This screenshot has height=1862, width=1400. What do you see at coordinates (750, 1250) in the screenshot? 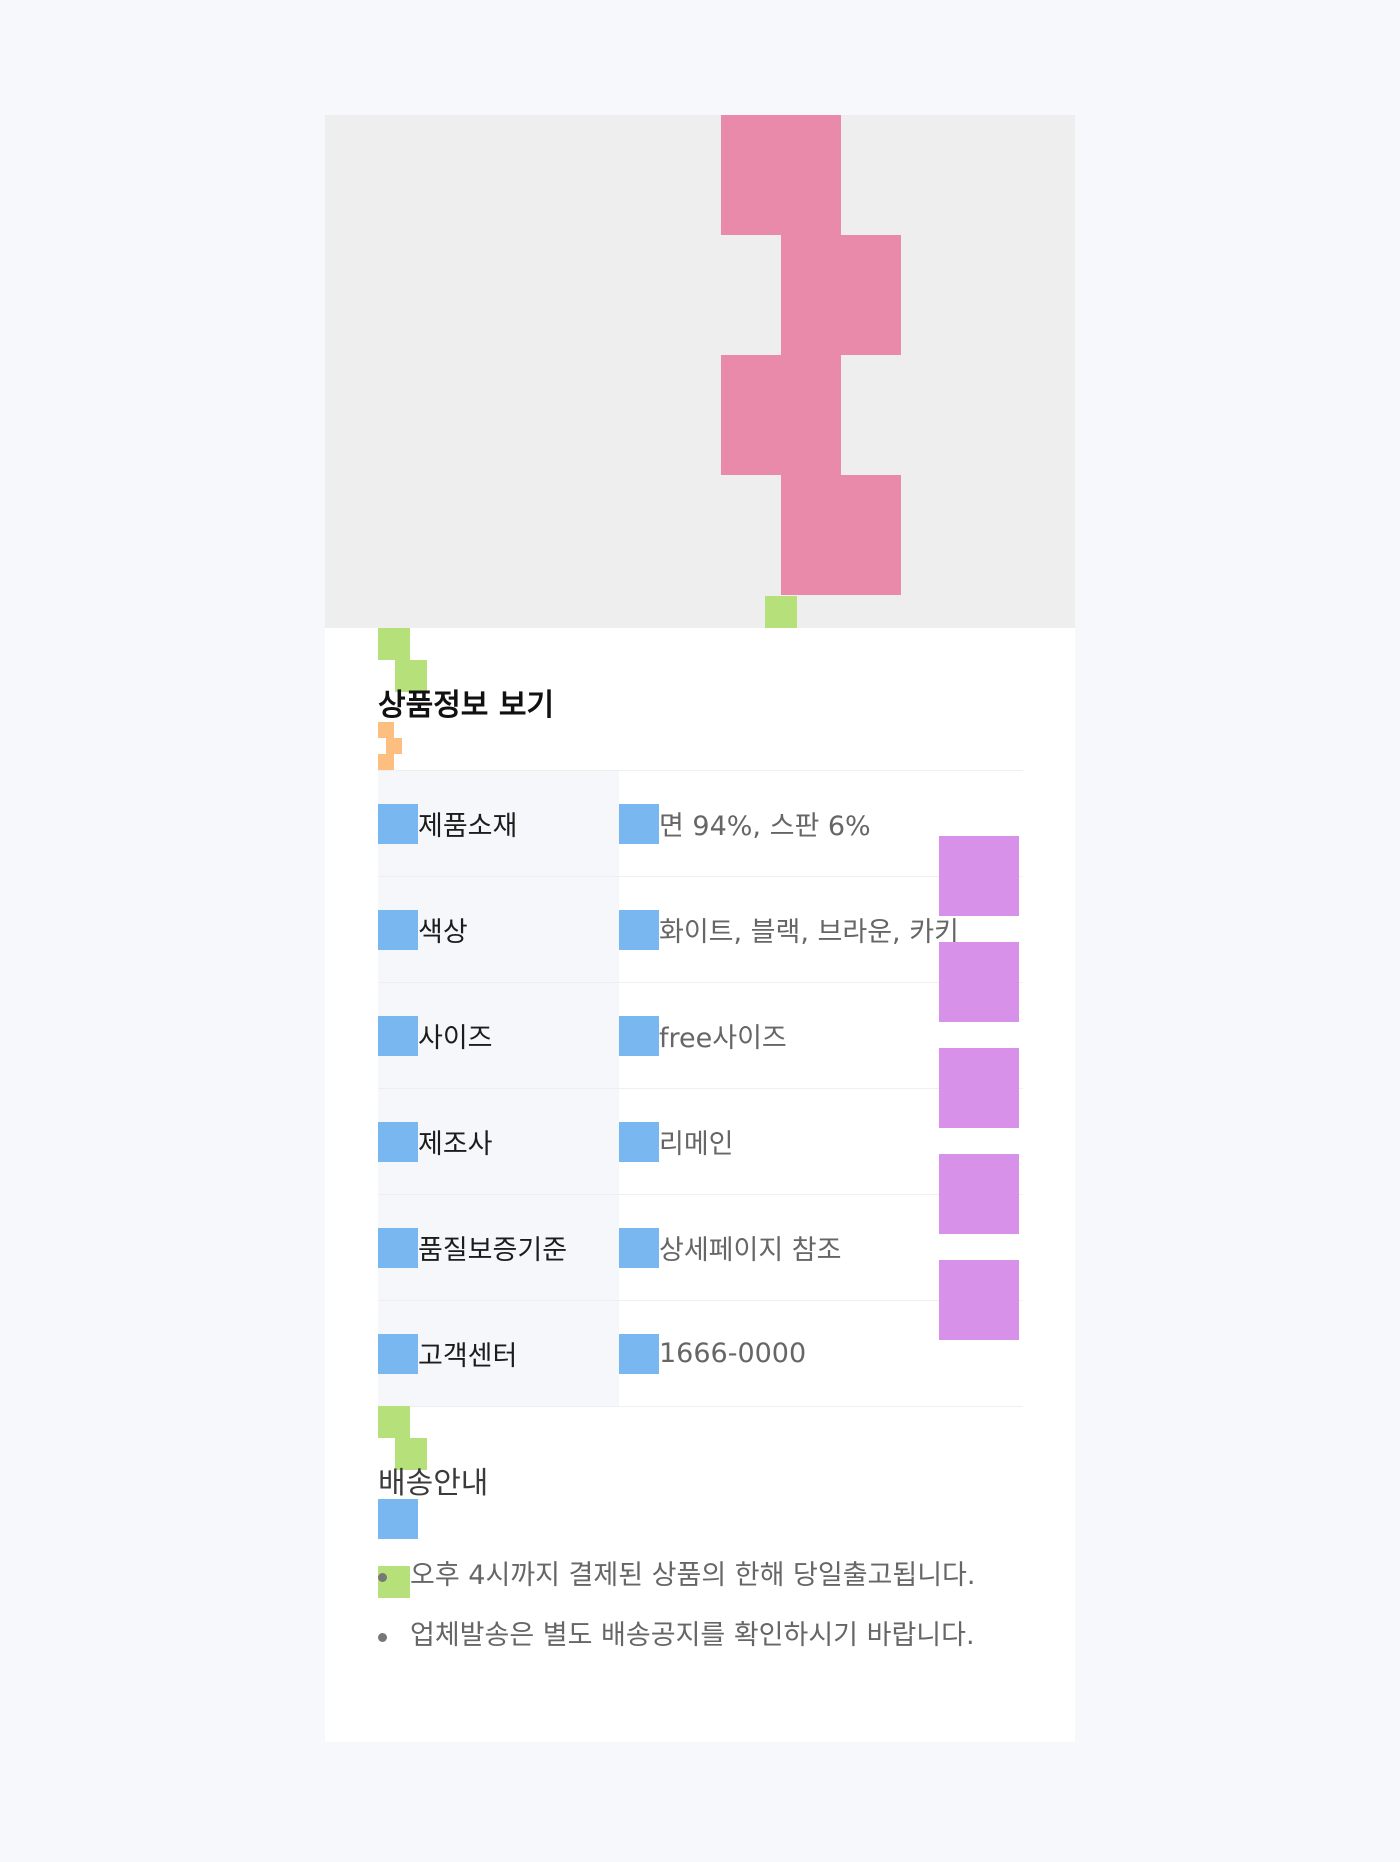
I see `spec-value: 상세페이지 참조` at bounding box center [750, 1250].